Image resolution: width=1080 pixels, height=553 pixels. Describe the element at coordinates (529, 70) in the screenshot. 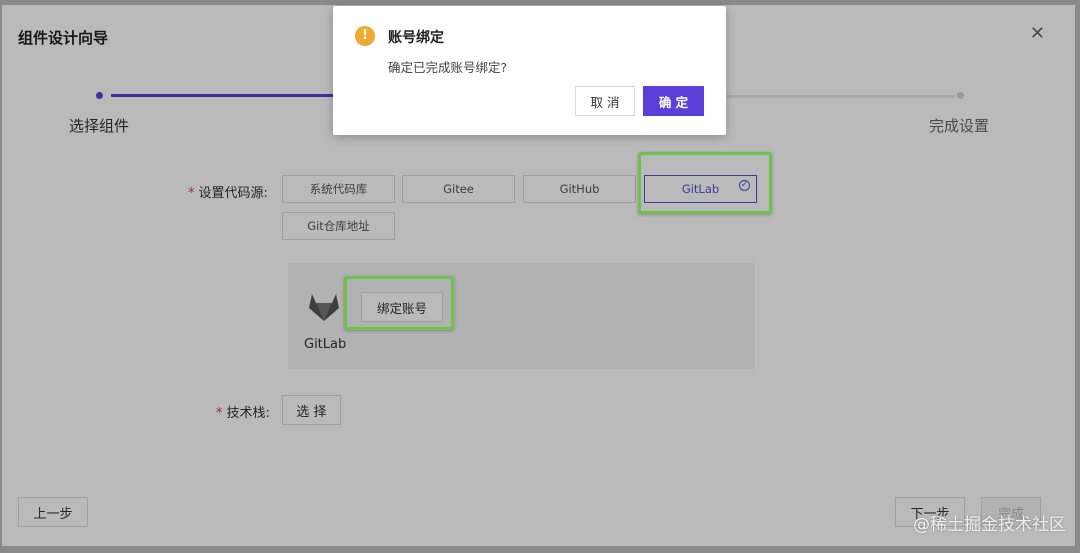

I see `confirm-dialog: ! 账号绑定 确定已完成账号绑定? 取 消 确 定` at that location.